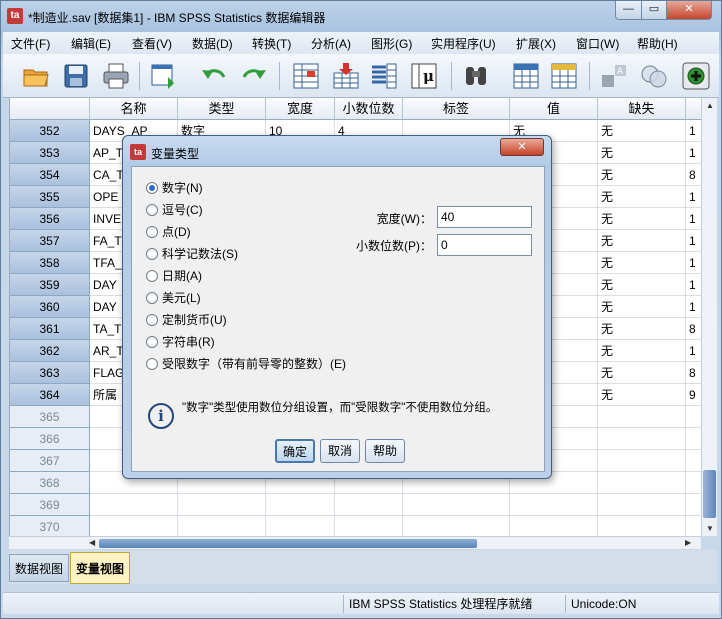 The image size is (722, 619). Describe the element at coordinates (192, 254) in the screenshot. I see `radio-scientific: 科学记数法(S)` at that location.